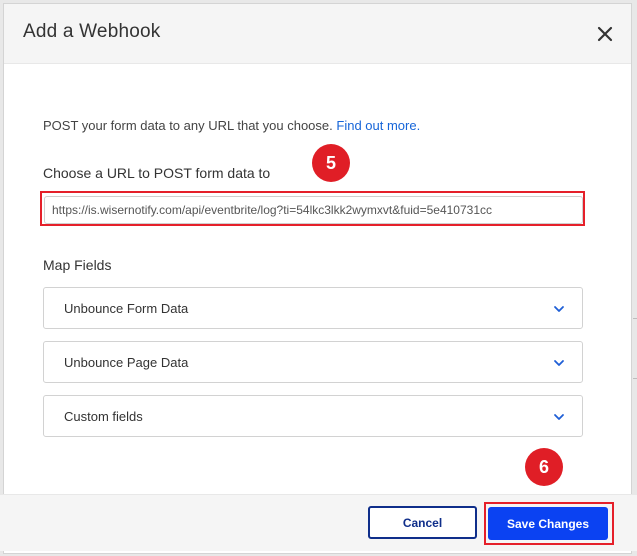  What do you see at coordinates (313, 416) in the screenshot?
I see `accordion-custom-fields: Custom fields` at bounding box center [313, 416].